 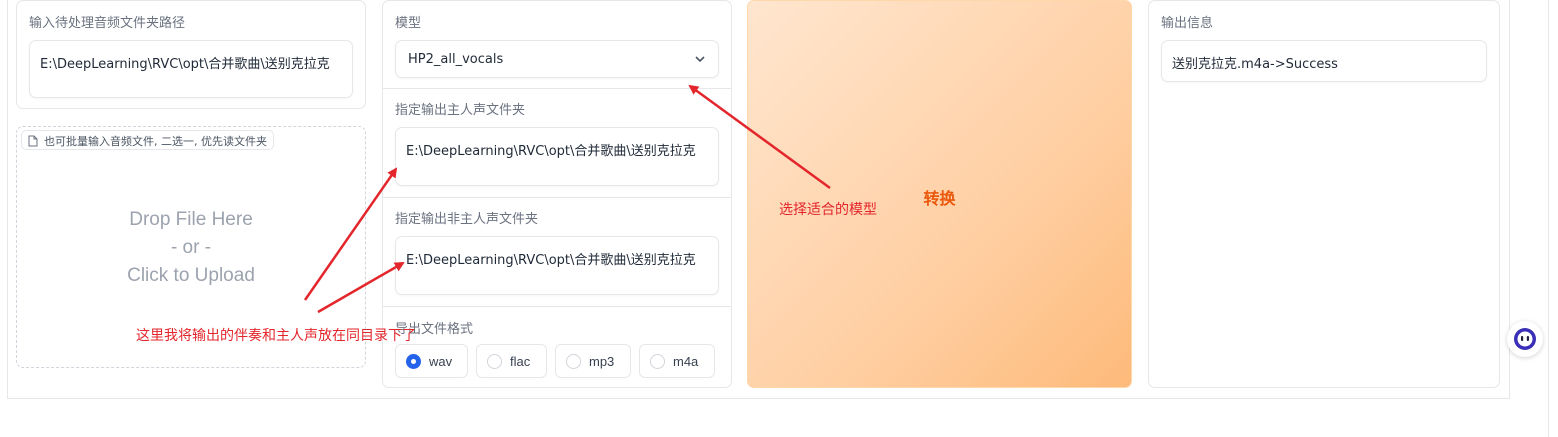 What do you see at coordinates (155, 141) in the screenshot?
I see `upload-chip-label: 也可批量输入音频文件, 二选一, 优先读文件夹` at bounding box center [155, 141].